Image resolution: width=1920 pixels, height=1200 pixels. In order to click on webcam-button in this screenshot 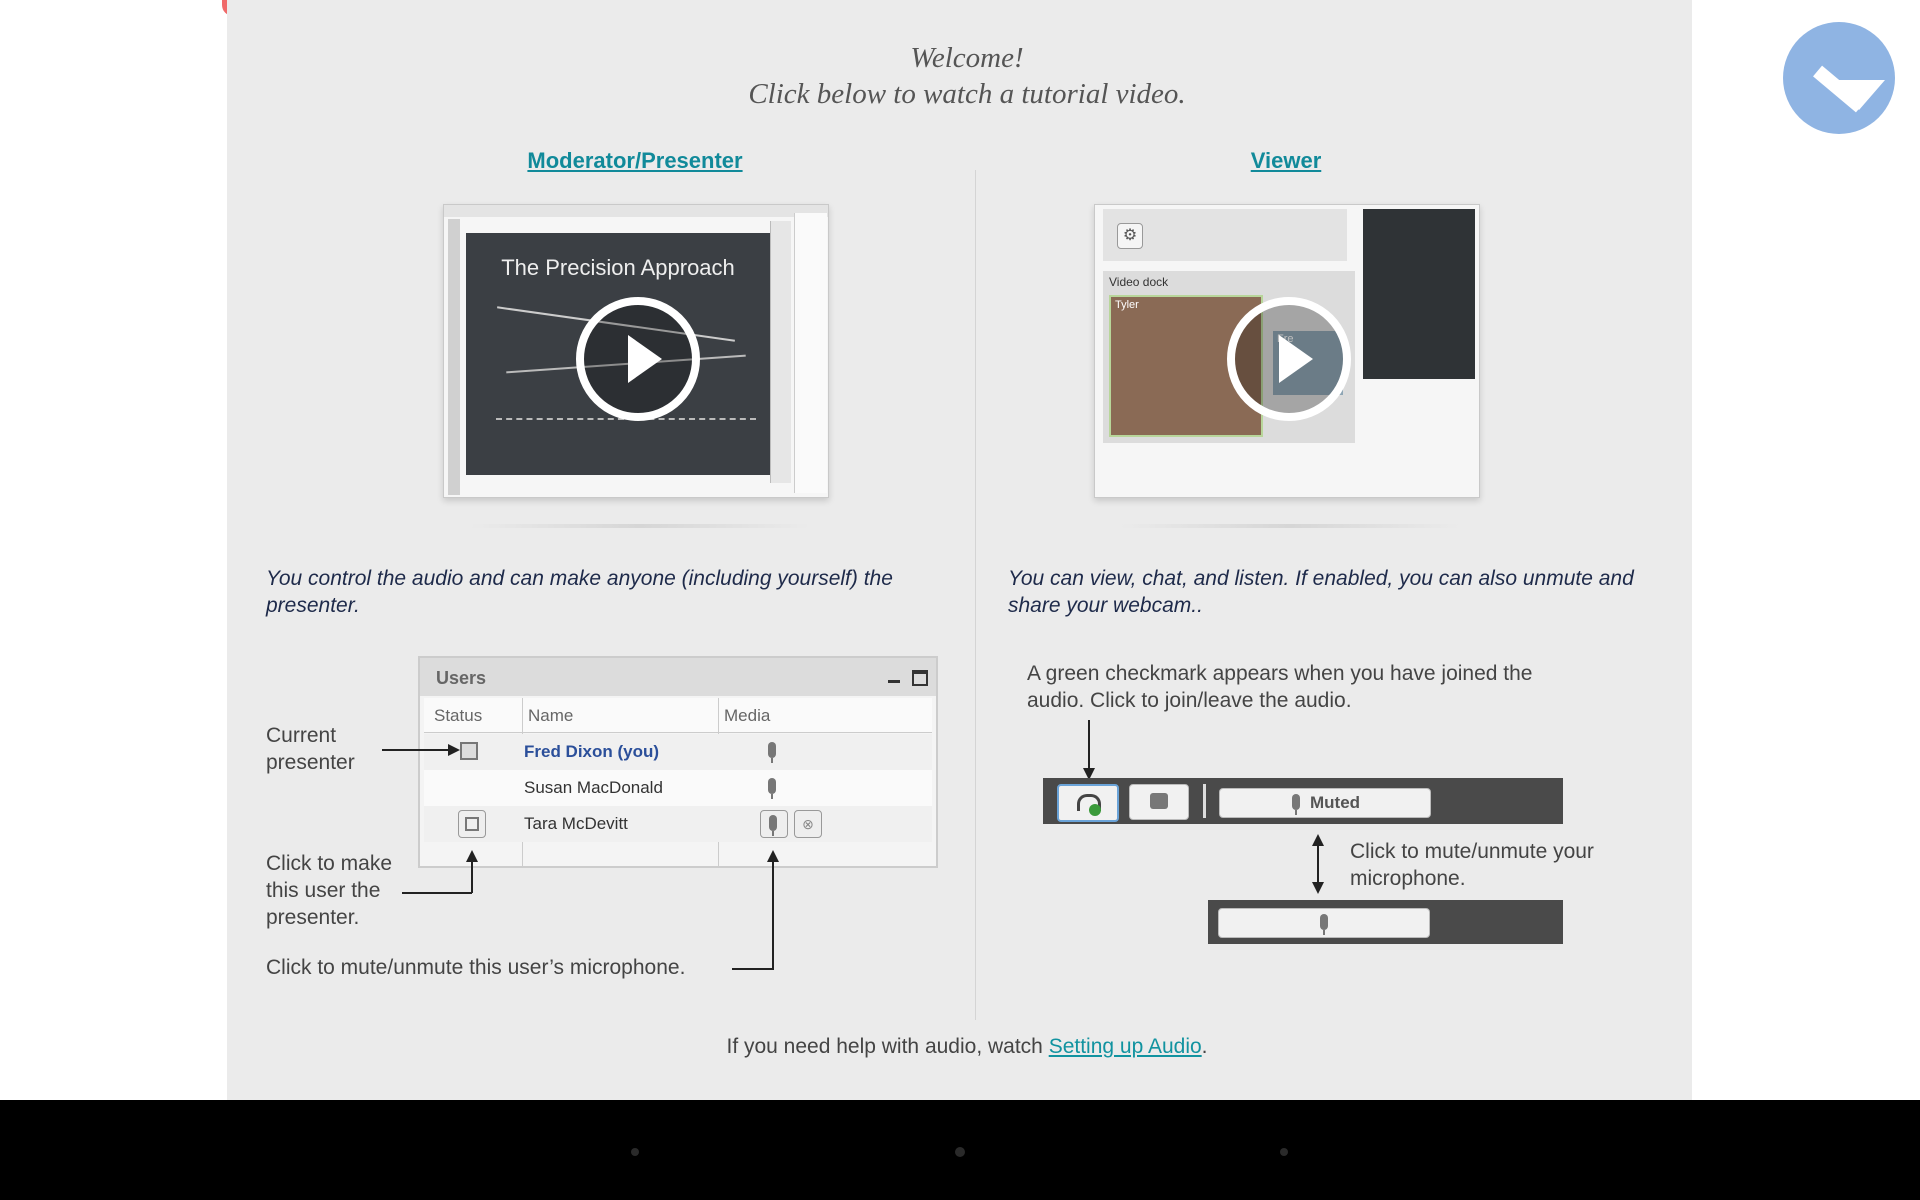, I will do `click(1159, 802)`.